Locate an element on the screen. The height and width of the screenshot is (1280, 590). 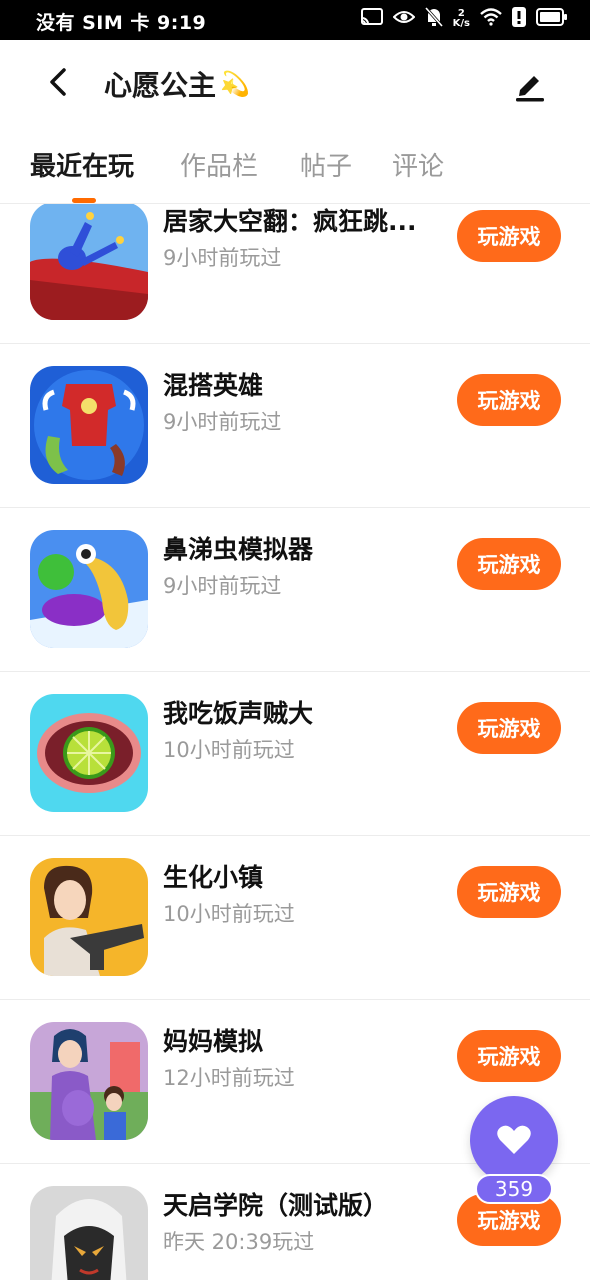
tab-works: 作品栏 is located at coordinates (219, 164).